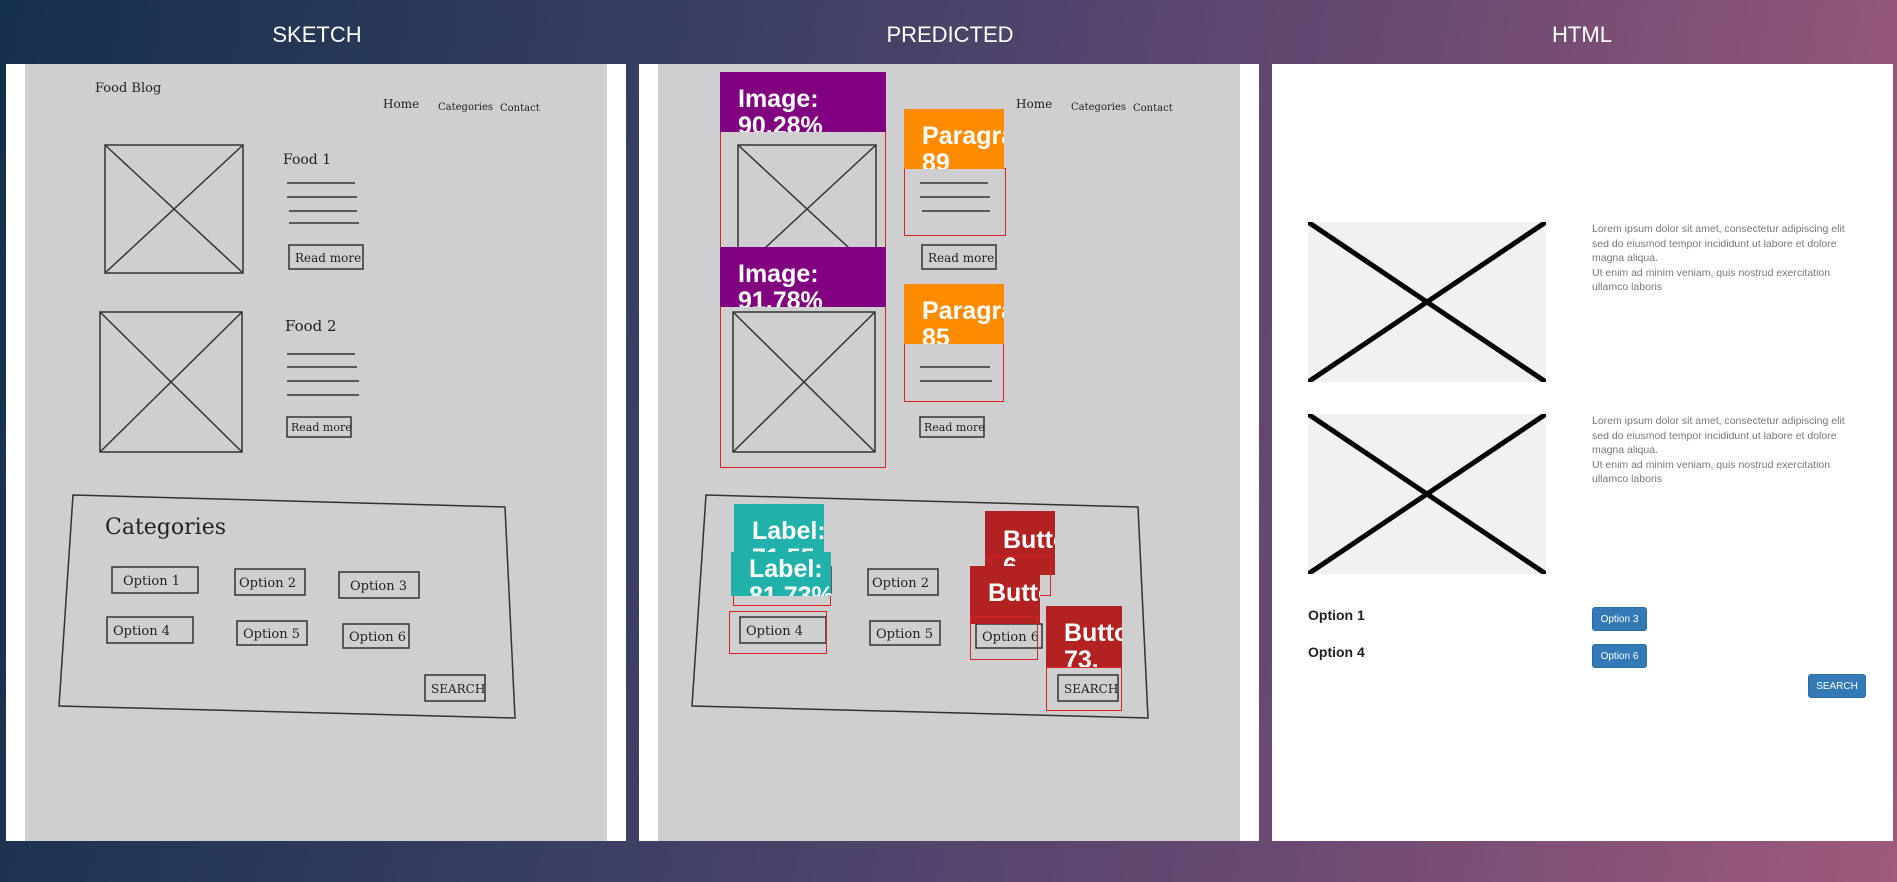 Image resolution: width=1897 pixels, height=882 pixels. What do you see at coordinates (307, 160) in the screenshot?
I see `sketch-food1-title: Food 1` at bounding box center [307, 160].